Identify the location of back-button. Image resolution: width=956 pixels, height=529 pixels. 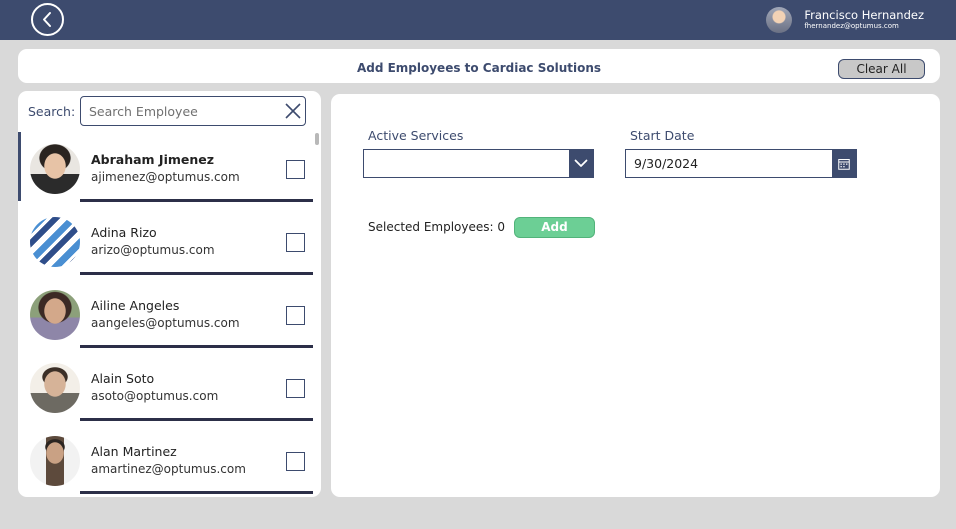
(47, 19).